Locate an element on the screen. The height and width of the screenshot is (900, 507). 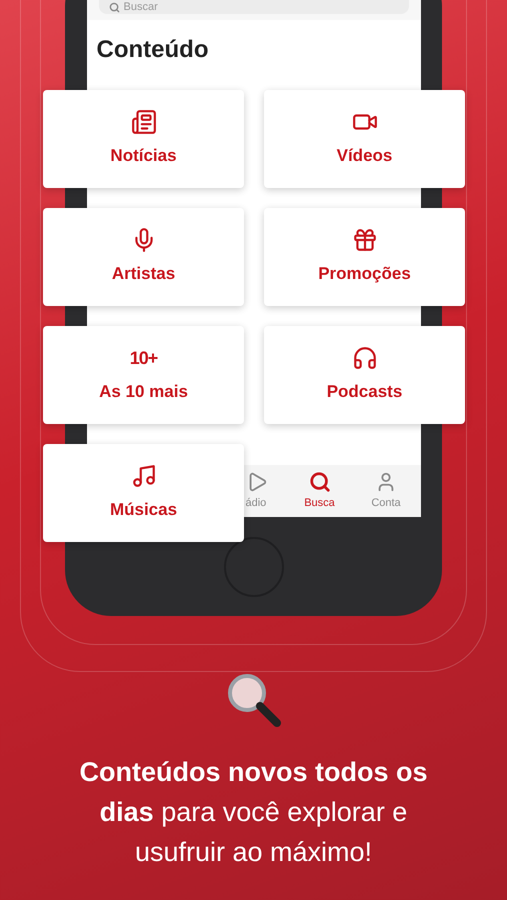
tab-bar-item: Conta is located at coordinates (386, 491).